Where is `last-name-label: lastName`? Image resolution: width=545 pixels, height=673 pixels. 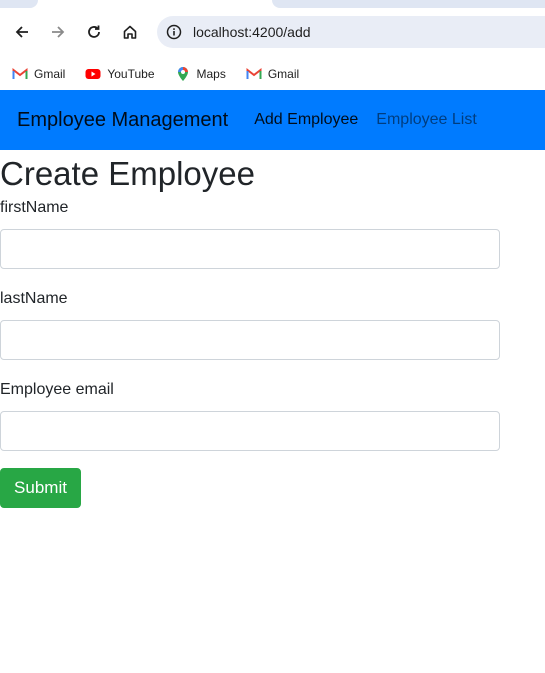 last-name-label: lastName is located at coordinates (34, 298).